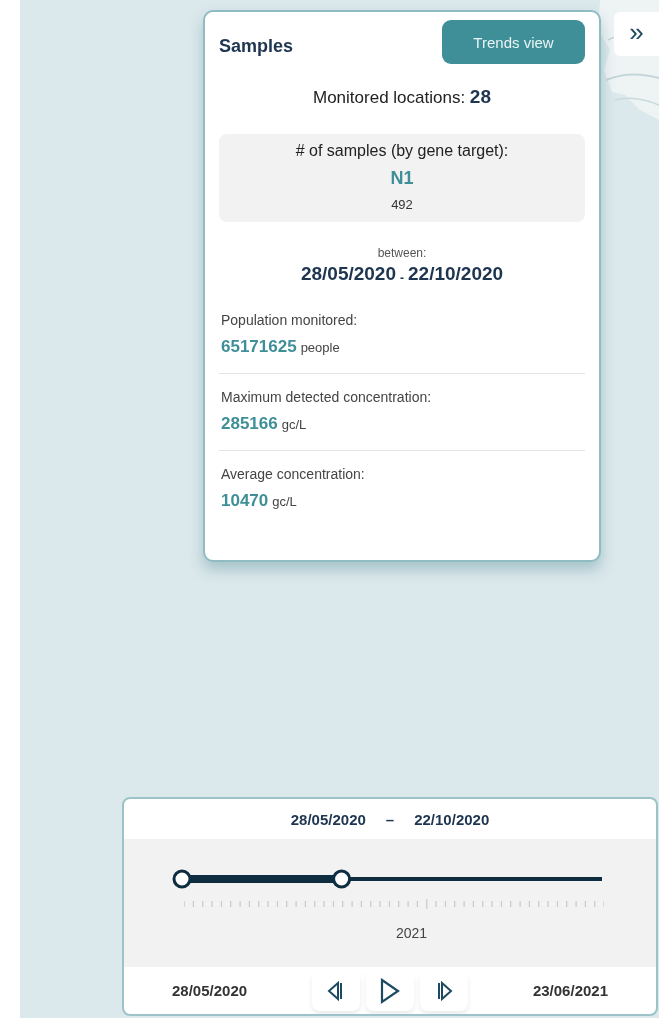  I want to click on step-forward-icon, so click(444, 990).